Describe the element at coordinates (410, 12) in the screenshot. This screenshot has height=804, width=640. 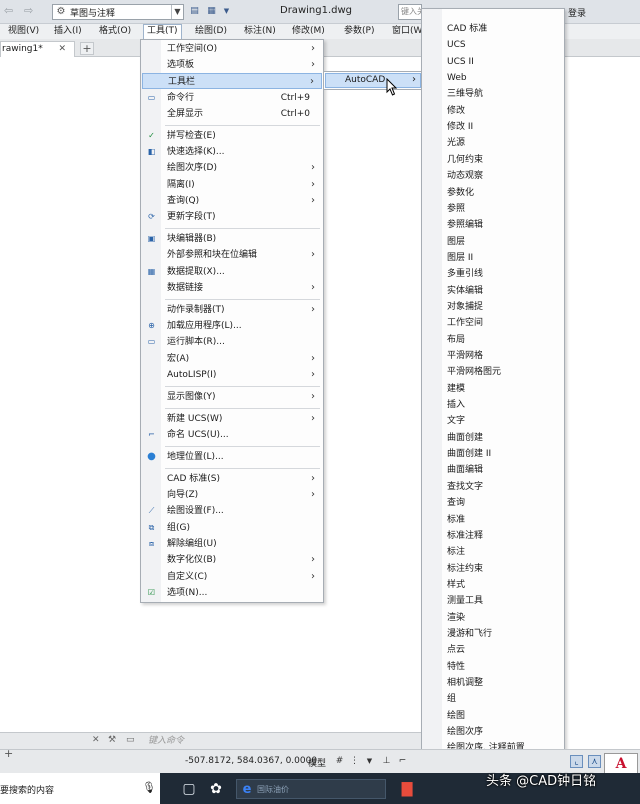
I see `search-input: 键入关` at that location.